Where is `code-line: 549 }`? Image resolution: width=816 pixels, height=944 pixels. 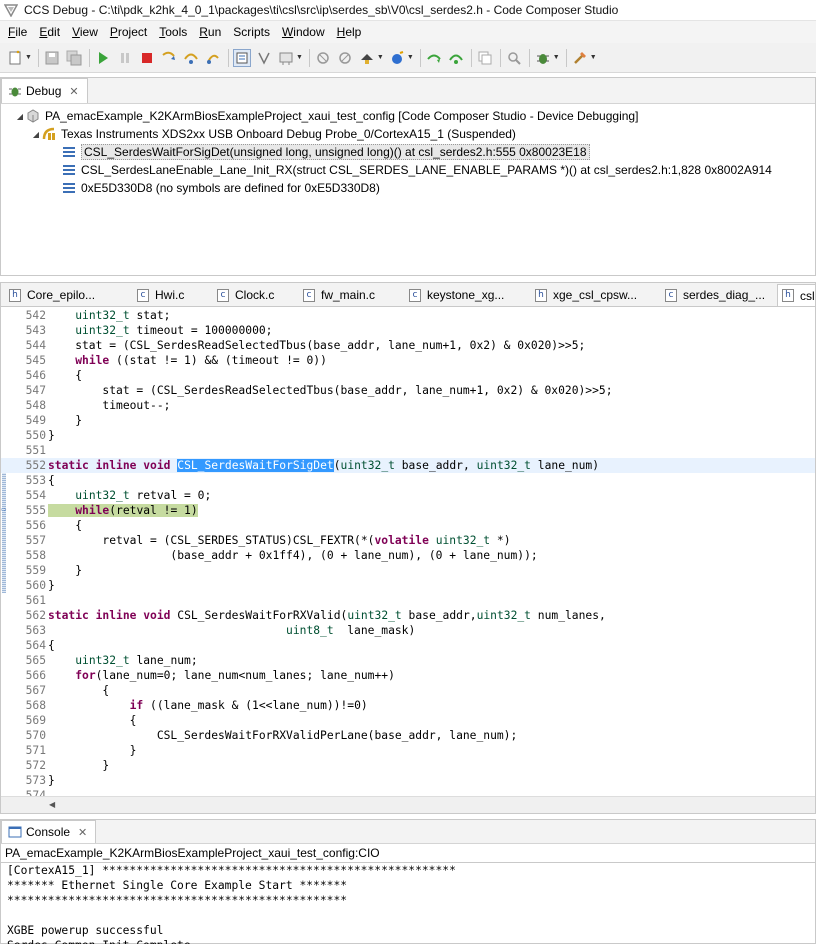
code-line: 549 } is located at coordinates (408, 420).